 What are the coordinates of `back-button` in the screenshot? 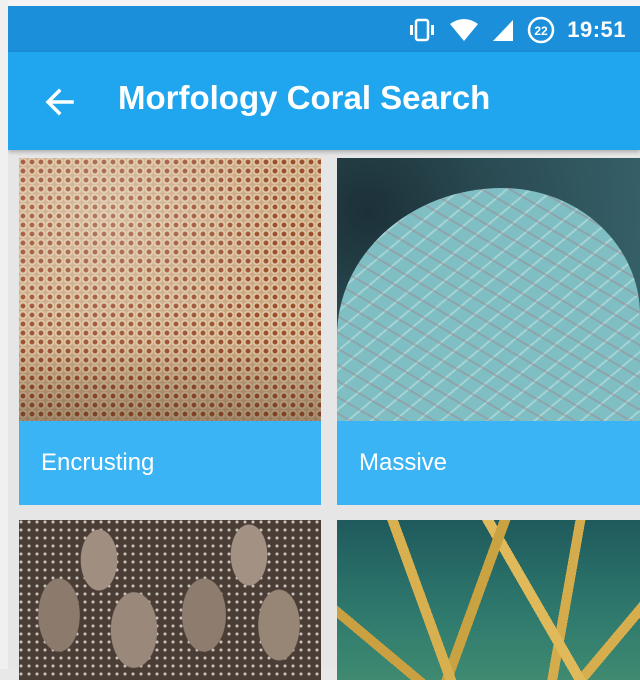 It's located at (60, 102).